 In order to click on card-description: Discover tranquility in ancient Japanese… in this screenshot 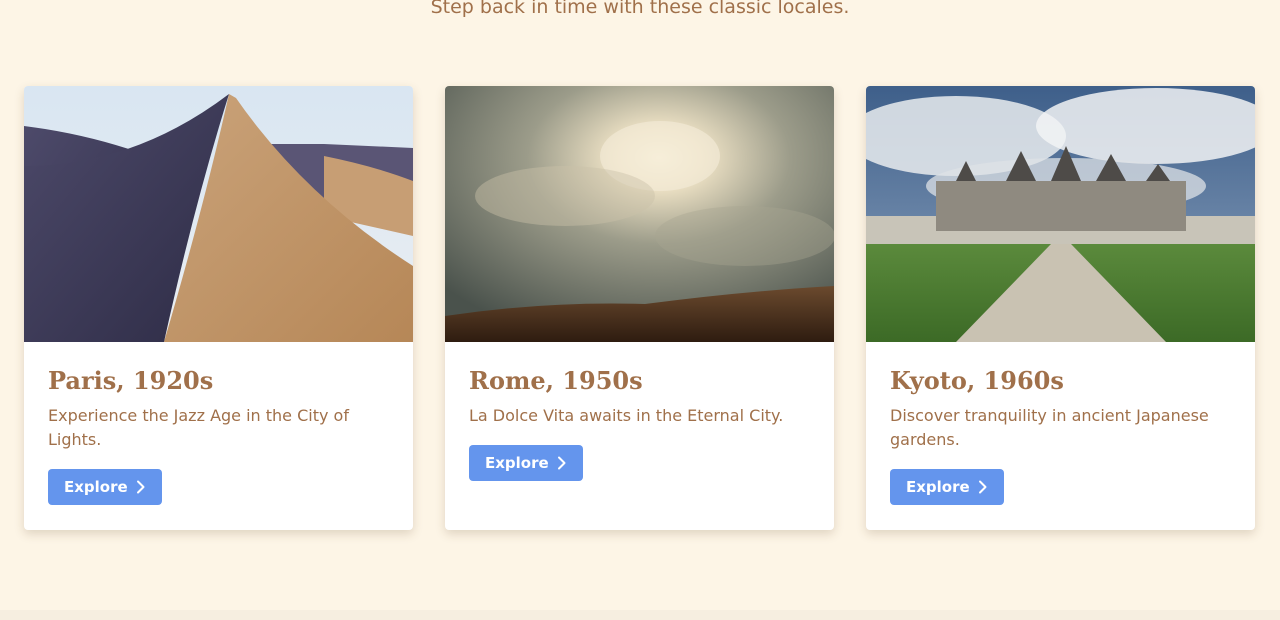, I will do `click(1049, 427)`.